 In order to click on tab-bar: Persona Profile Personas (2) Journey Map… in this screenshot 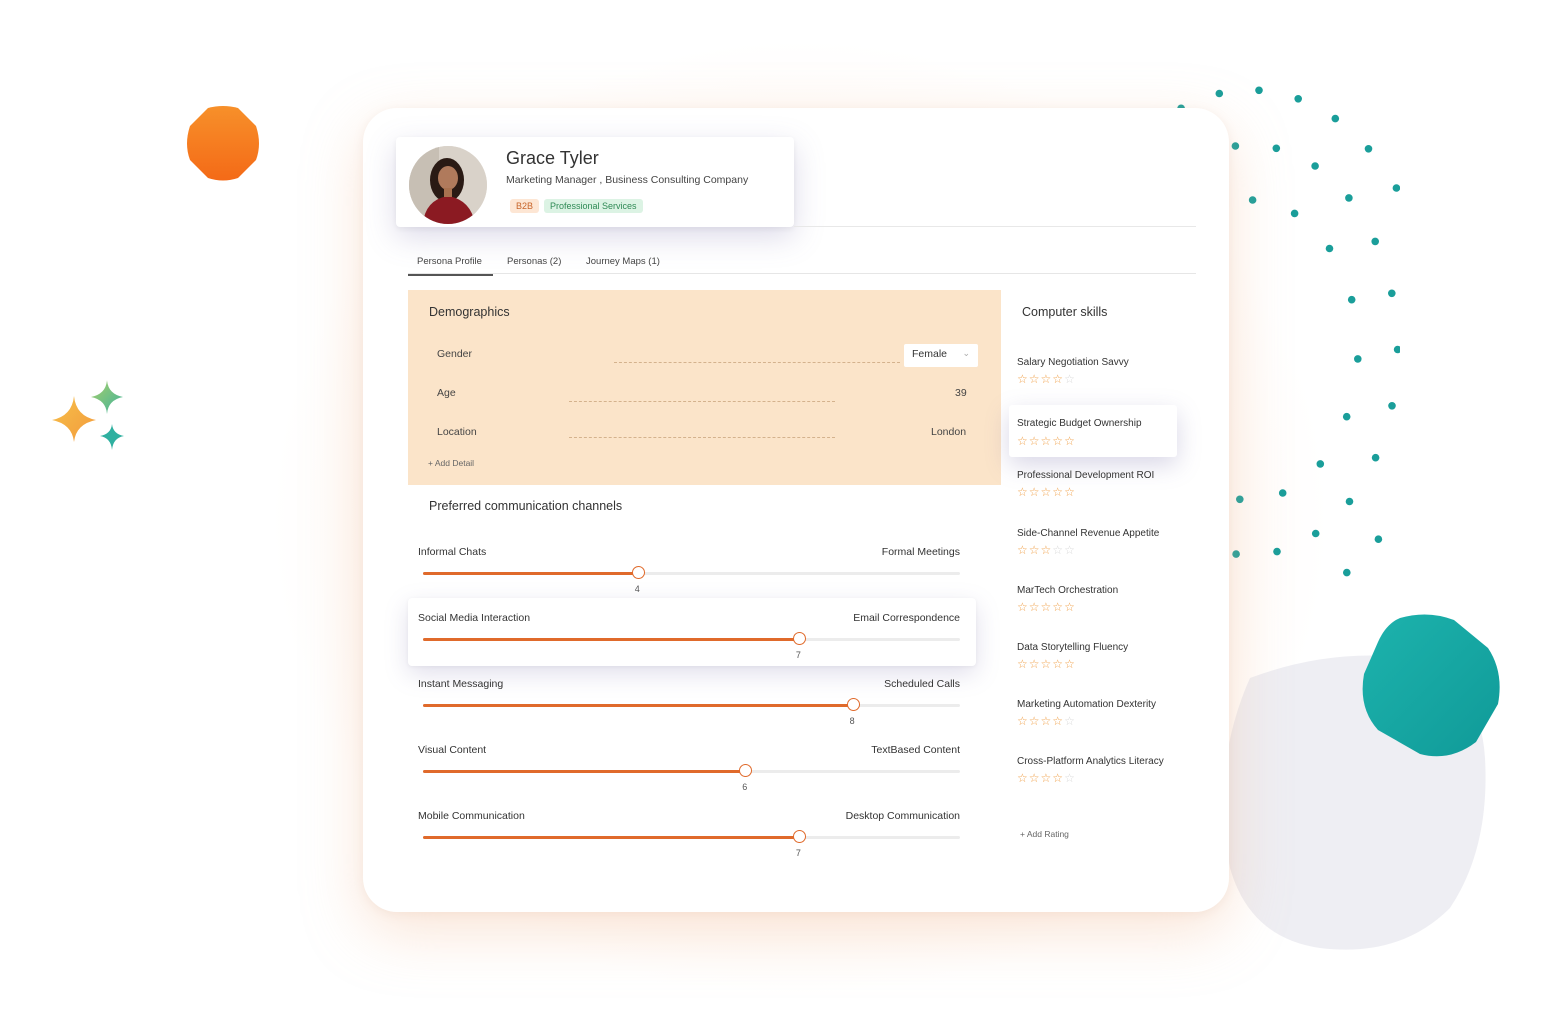, I will do `click(802, 264)`.